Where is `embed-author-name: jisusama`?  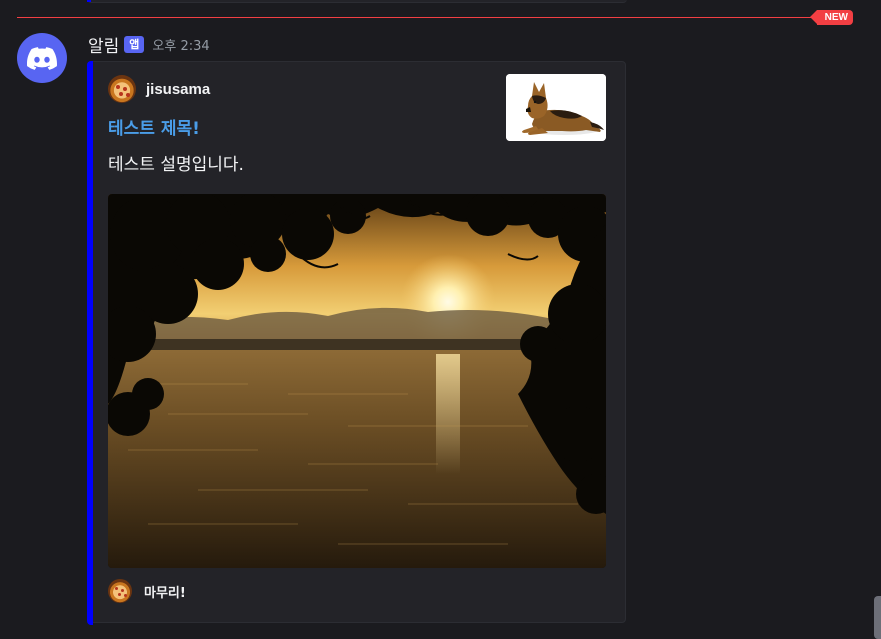 embed-author-name: jisusama is located at coordinates (178, 89).